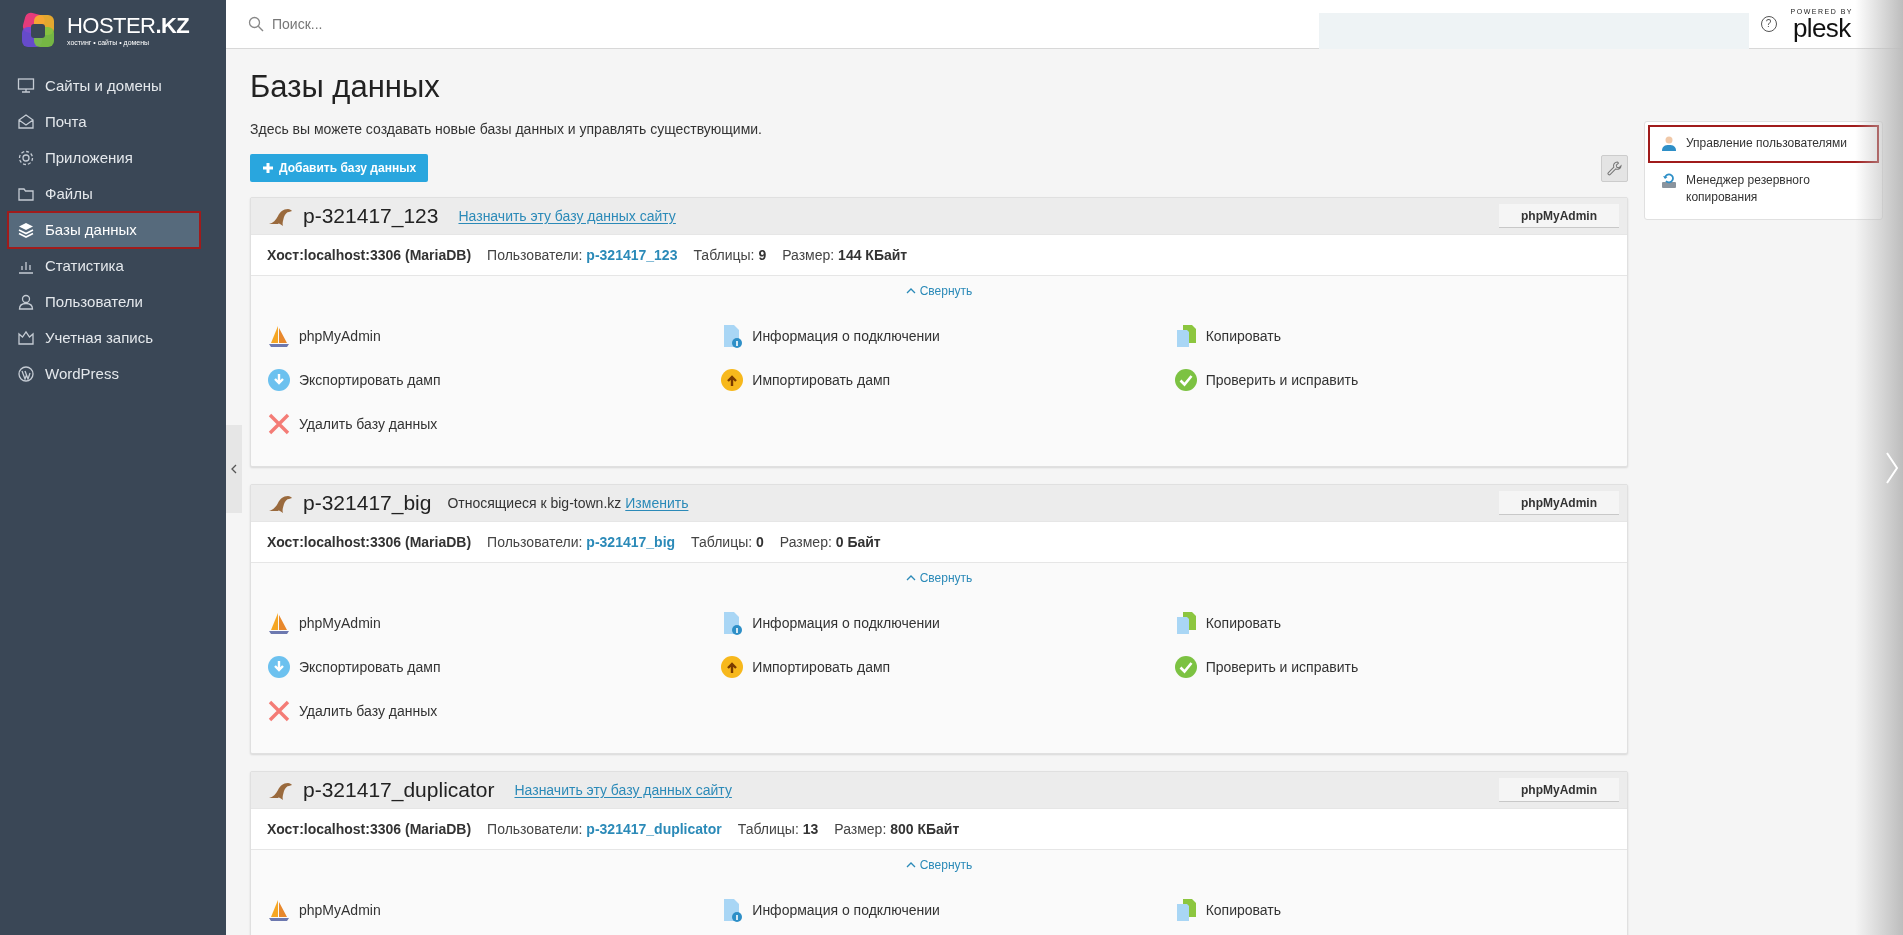 This screenshot has height=935, width=1903. I want to click on search-icon, so click(256, 24).